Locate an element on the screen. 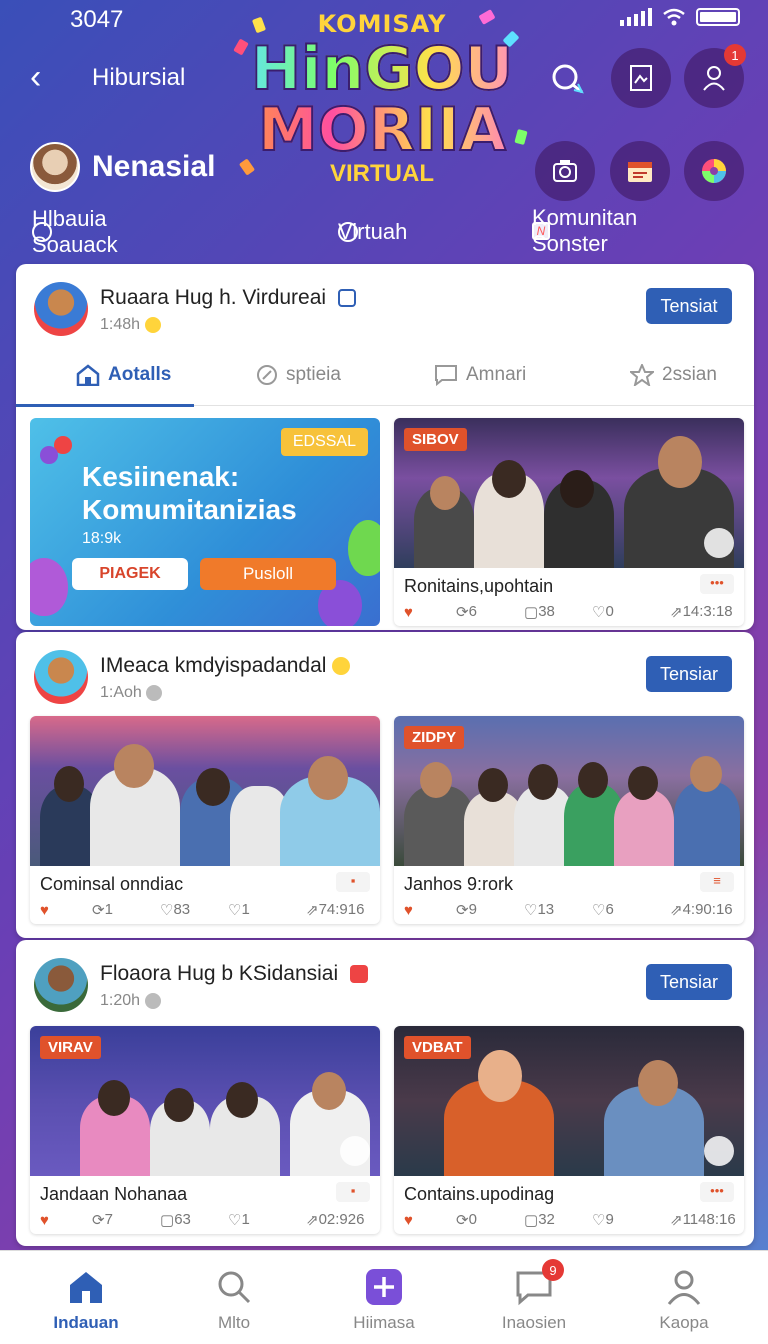 This screenshot has width=768, height=1344. nav-home: Indauan is located at coordinates (86, 1297).